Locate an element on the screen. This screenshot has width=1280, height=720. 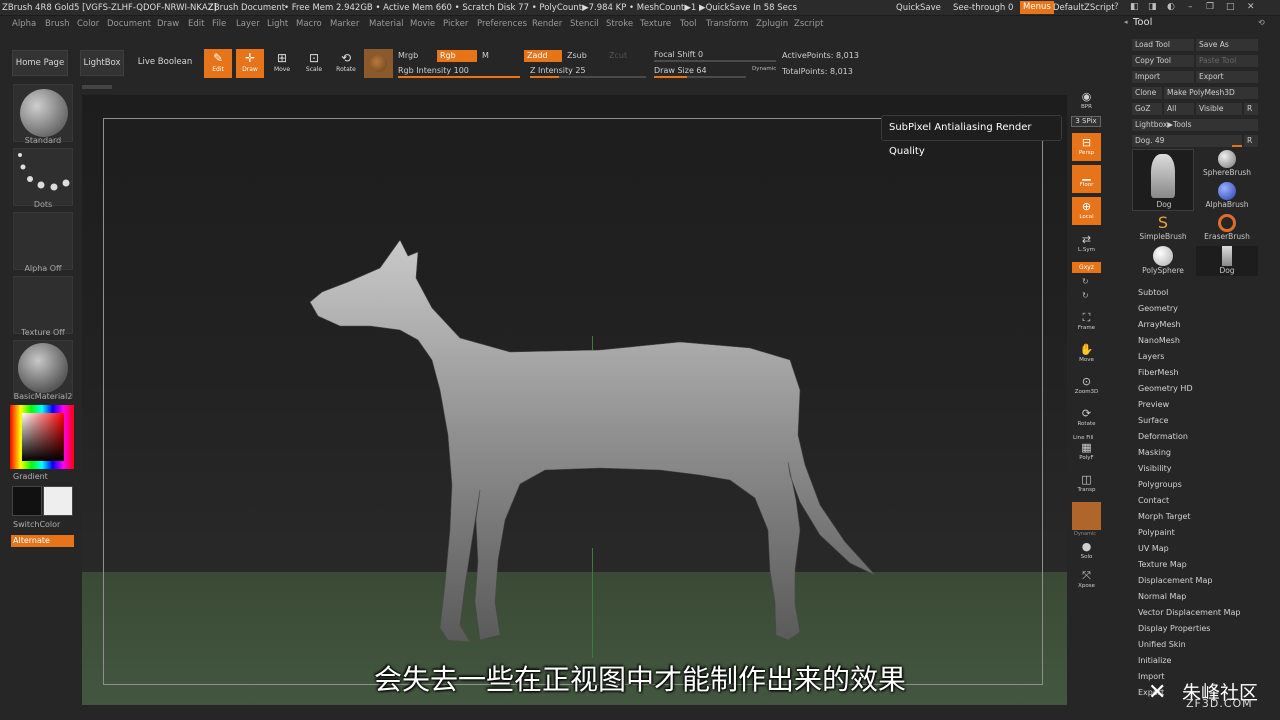
current-tool-slider: Dog. 49 is located at coordinates (1187, 141).